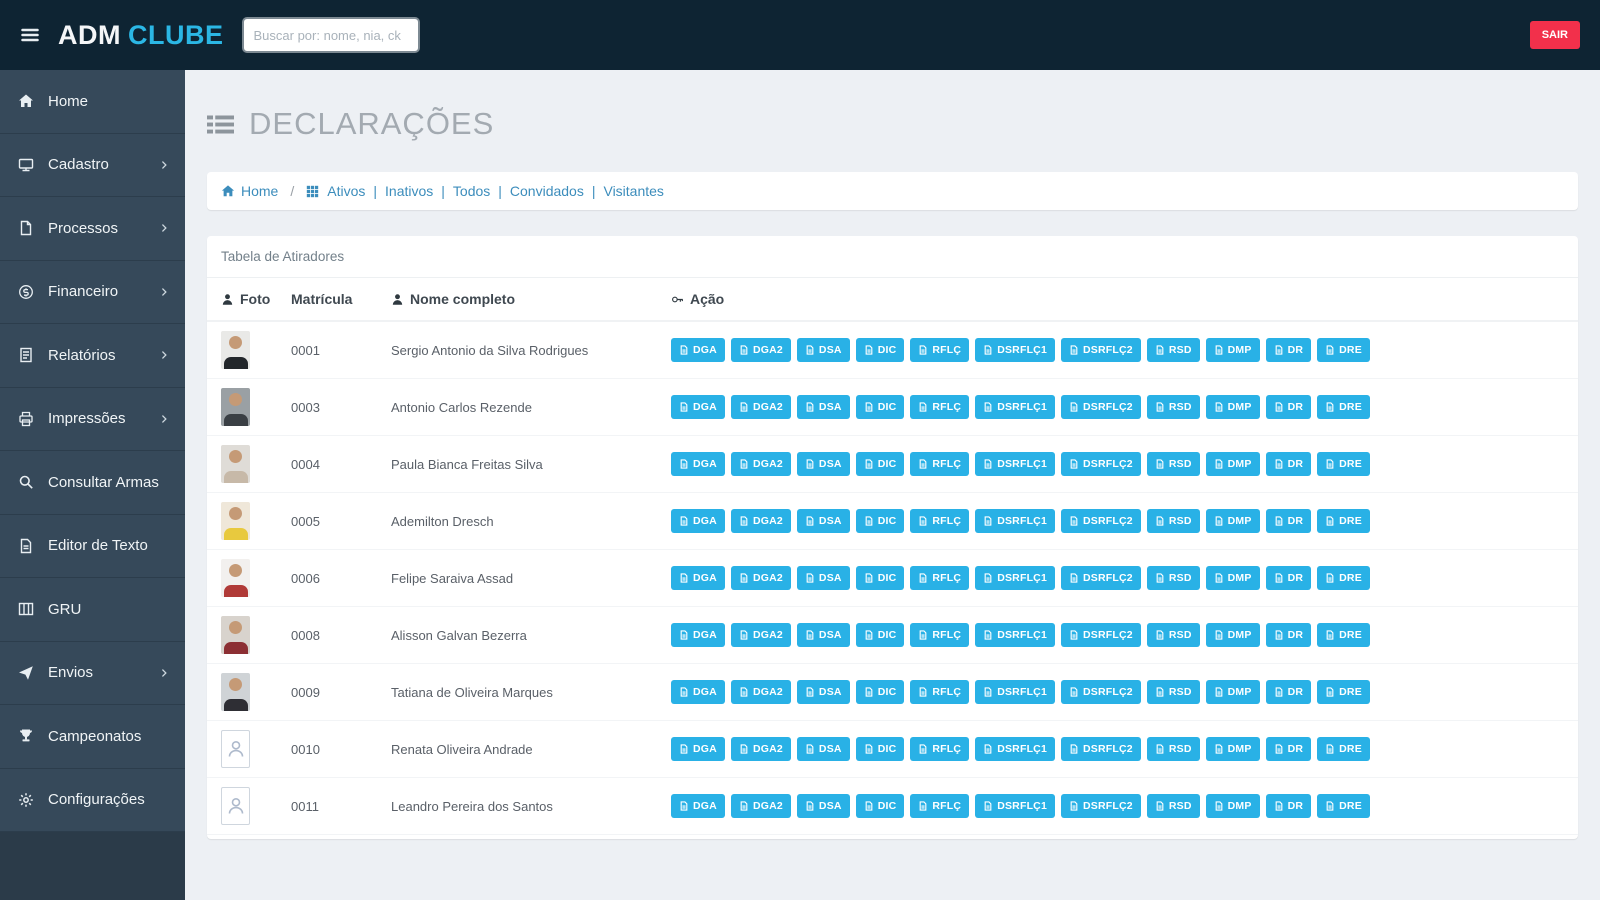 The height and width of the screenshot is (900, 1600). I want to click on sidebar-item-campeonatos: Campeonatos, so click(92, 737).